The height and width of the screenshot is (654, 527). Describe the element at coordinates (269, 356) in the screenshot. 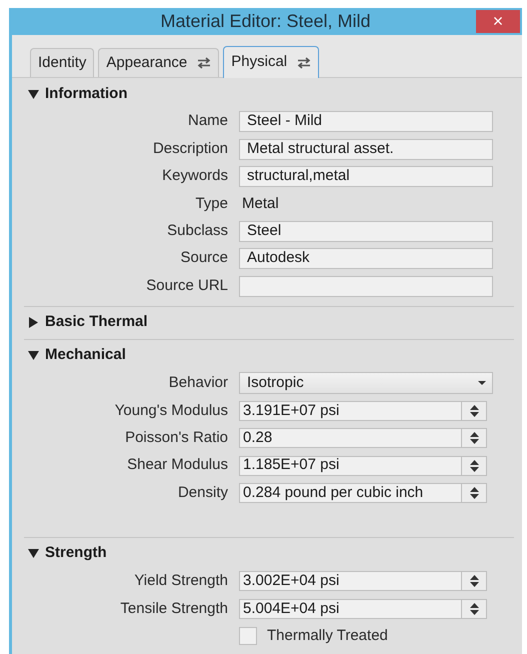

I see `section-header: Mechanical` at that location.